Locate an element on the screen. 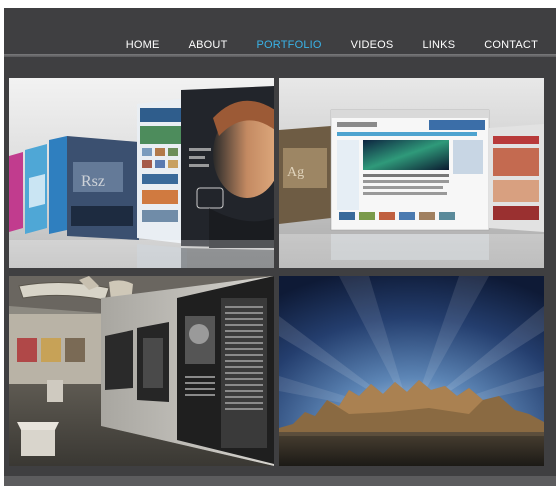 Image resolution: width=560 pixels, height=490 pixels. nav-item-about: ABOUT is located at coordinates (208, 45).